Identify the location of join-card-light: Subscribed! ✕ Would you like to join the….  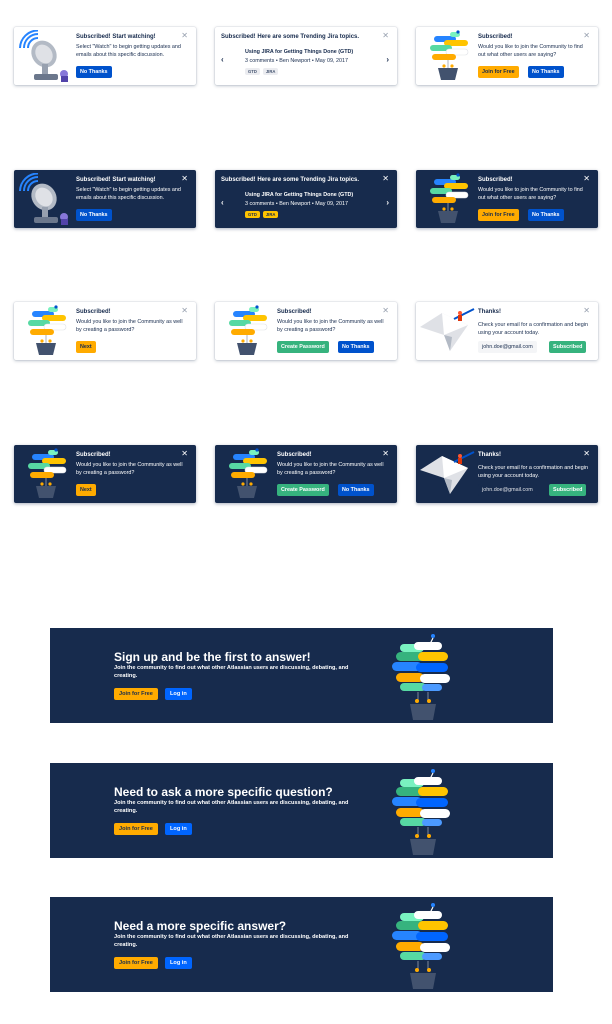
(507, 56).